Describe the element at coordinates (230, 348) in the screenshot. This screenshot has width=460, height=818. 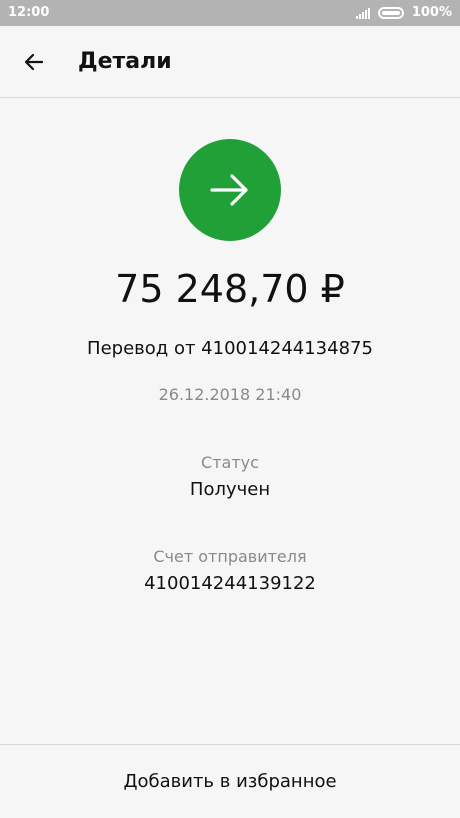
I see `transaction-description: Перевод от 410014244134875` at that location.